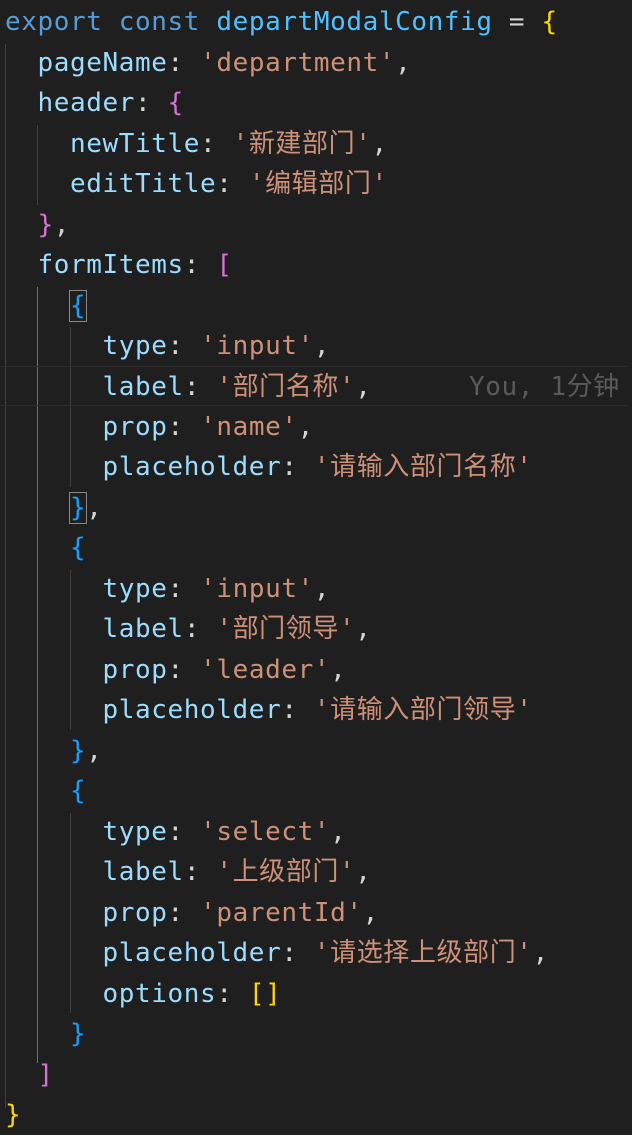  I want to click on code-line: placeholder: '请输入部门领导', so click(269, 710).